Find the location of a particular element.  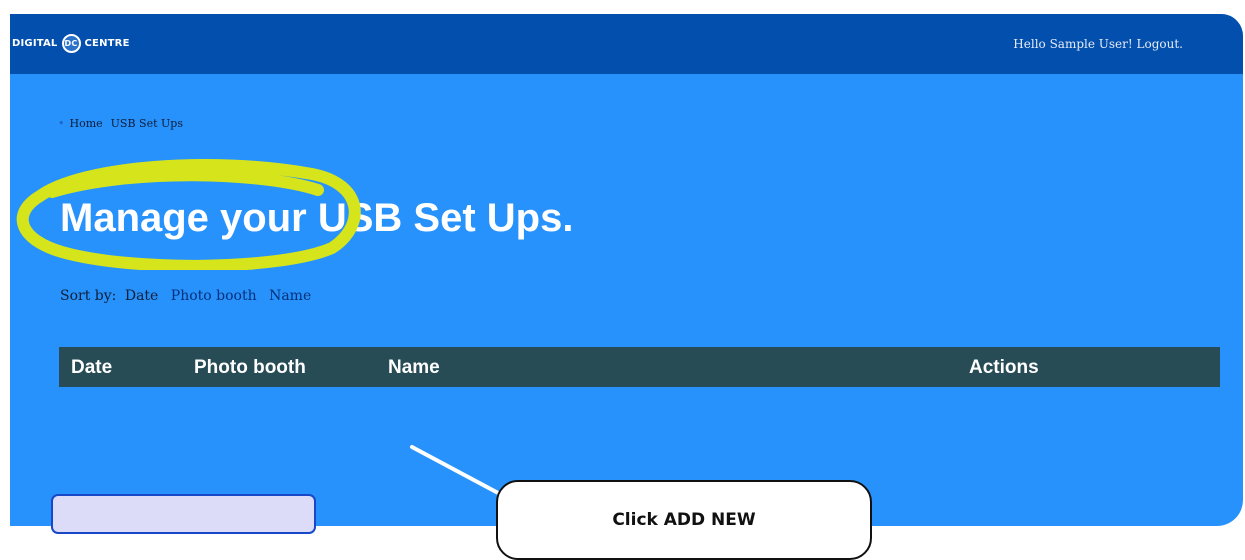

breadcrumb: • Home USB Set Ups is located at coordinates (120, 123).